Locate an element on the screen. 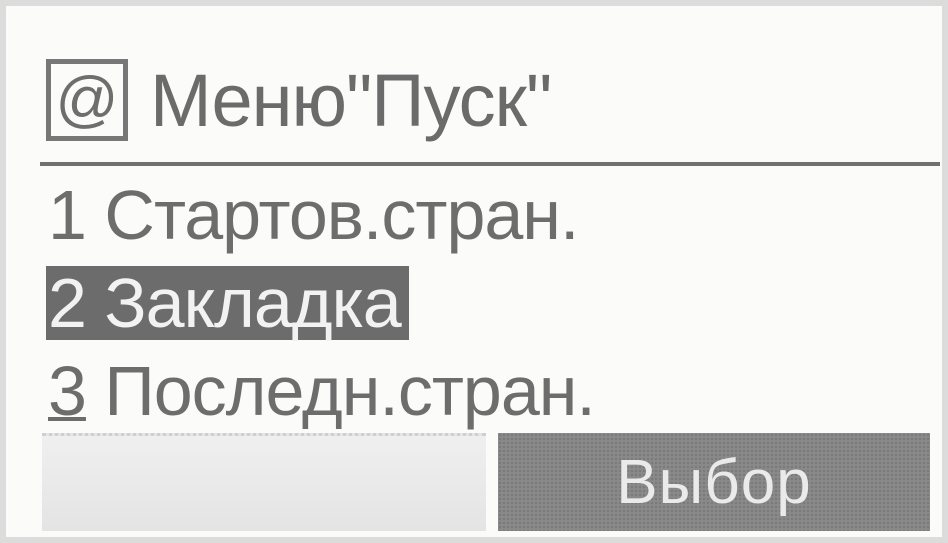 Image resolution: width=948 pixels, height=543 pixels. menu-item-label: Стартов.стран. is located at coordinates (341, 215).